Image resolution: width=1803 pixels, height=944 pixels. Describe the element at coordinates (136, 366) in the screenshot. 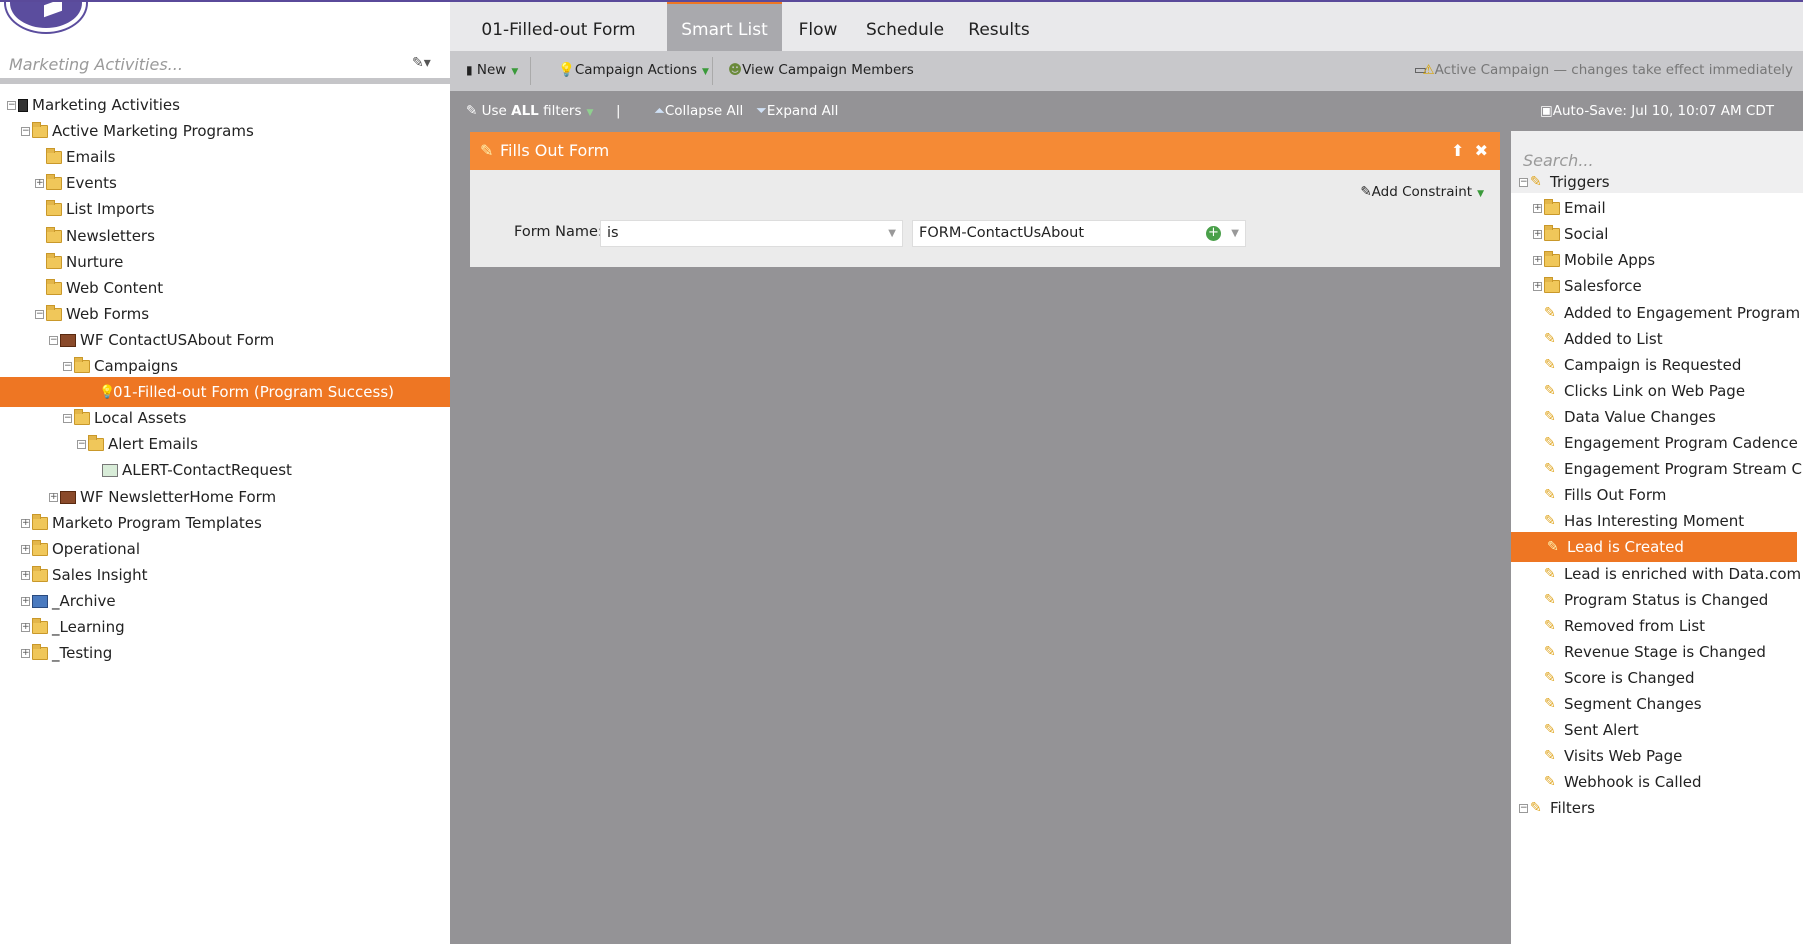

I see `tree-node-label: Campaigns` at that location.